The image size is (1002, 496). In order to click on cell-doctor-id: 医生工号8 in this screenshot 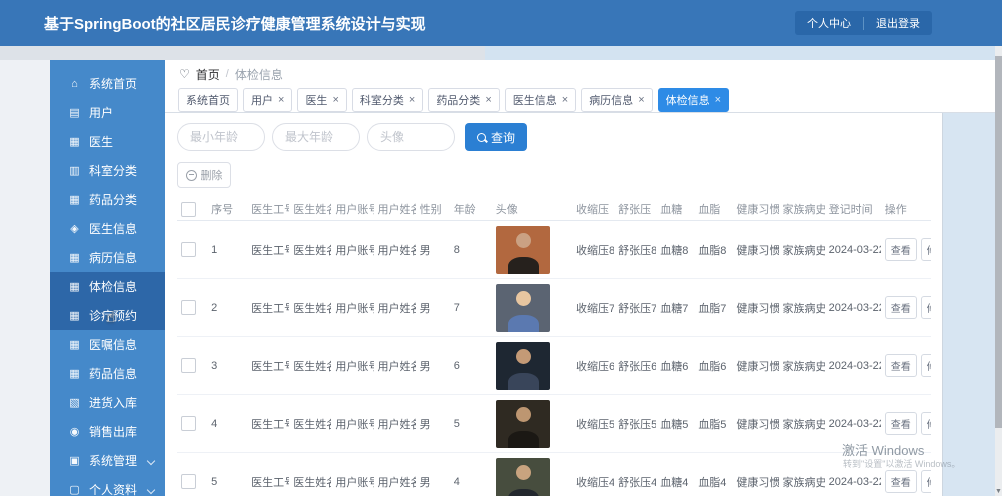, I will do `click(268, 249)`.